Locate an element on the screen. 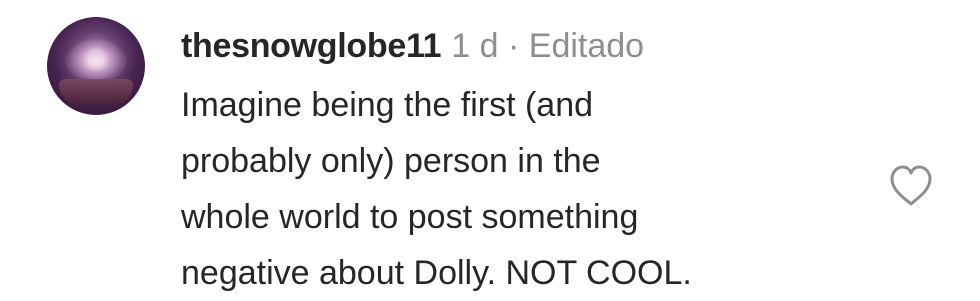  comment-meta: 1 d · Editado is located at coordinates (548, 46).